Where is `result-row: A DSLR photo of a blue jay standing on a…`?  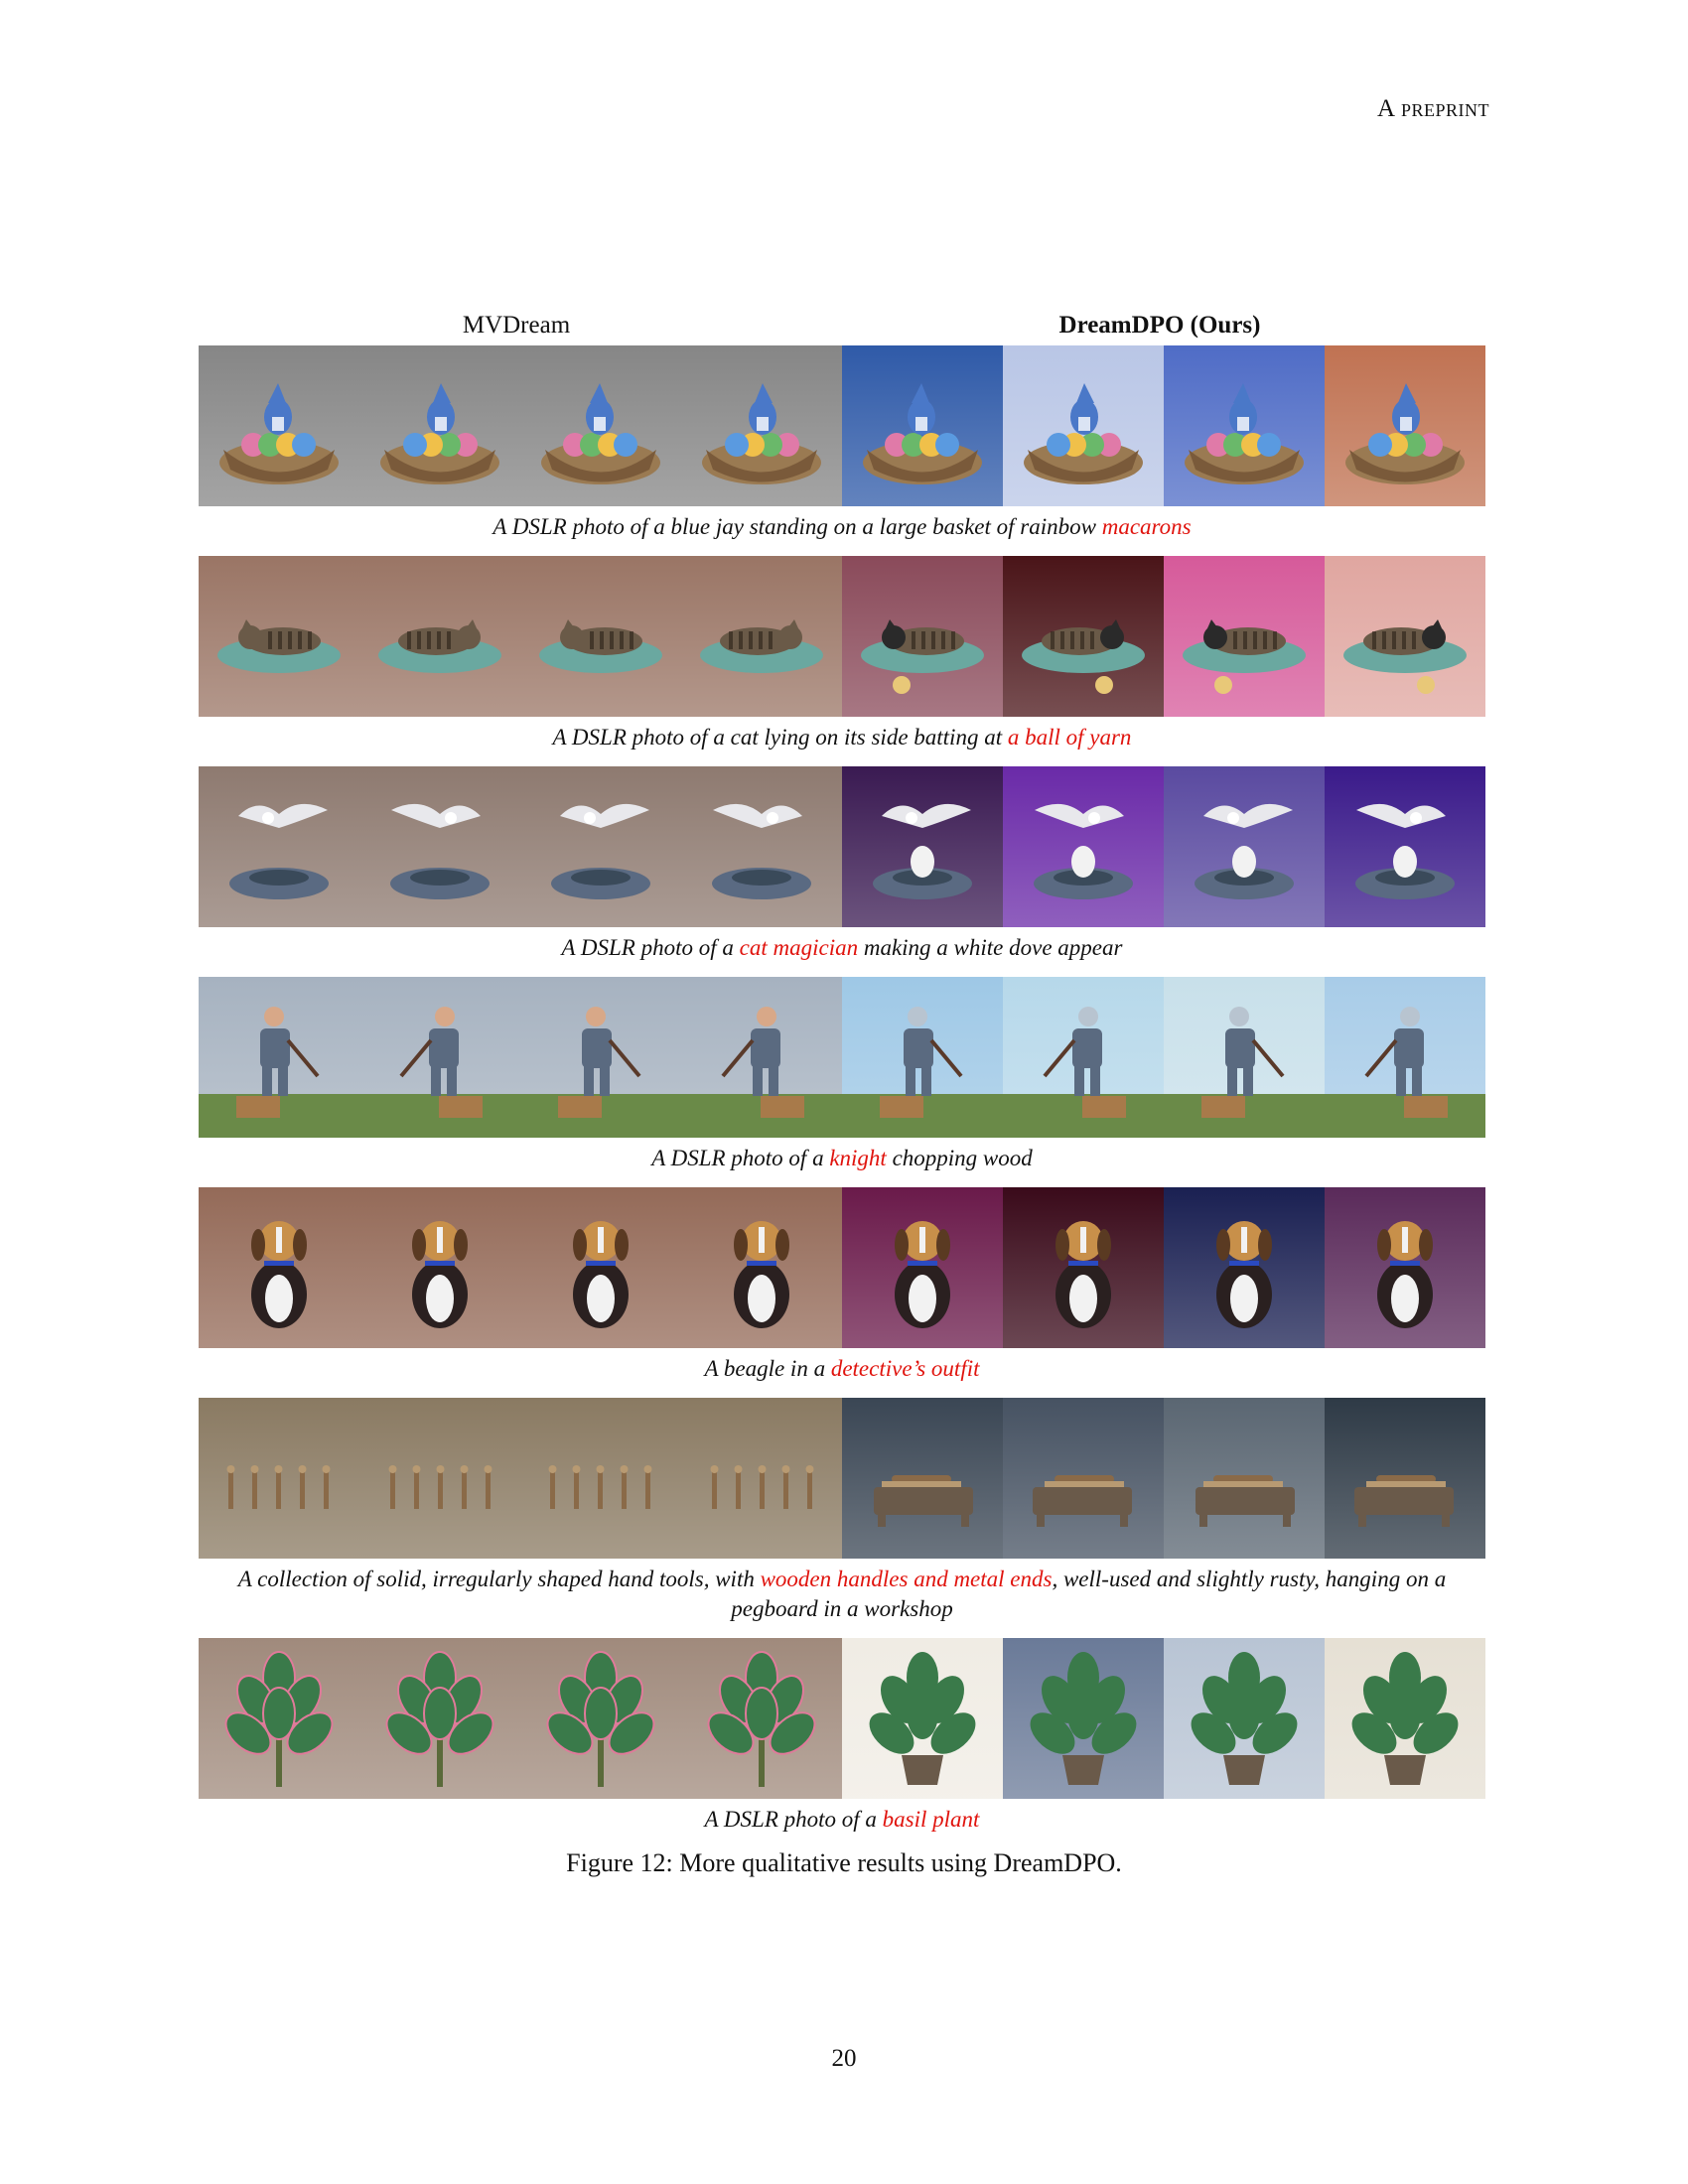 result-row: A DSLR photo of a blue jay standing on a… is located at coordinates (842, 443).